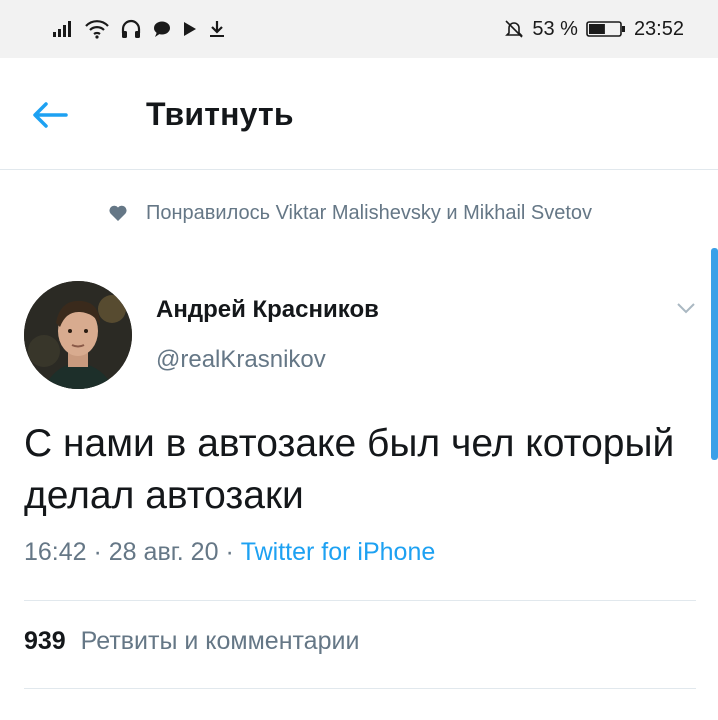 The height and width of the screenshot is (720, 718). I want to click on tweet-date: 28 авг. 20, so click(163, 552).